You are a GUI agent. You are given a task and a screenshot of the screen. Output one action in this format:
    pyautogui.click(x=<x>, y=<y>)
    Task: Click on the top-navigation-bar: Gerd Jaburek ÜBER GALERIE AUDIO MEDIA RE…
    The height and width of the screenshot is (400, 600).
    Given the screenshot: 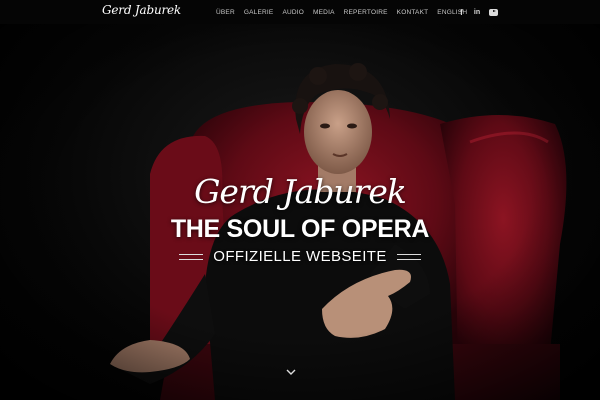 What is the action you would take?
    pyautogui.click(x=300, y=12)
    